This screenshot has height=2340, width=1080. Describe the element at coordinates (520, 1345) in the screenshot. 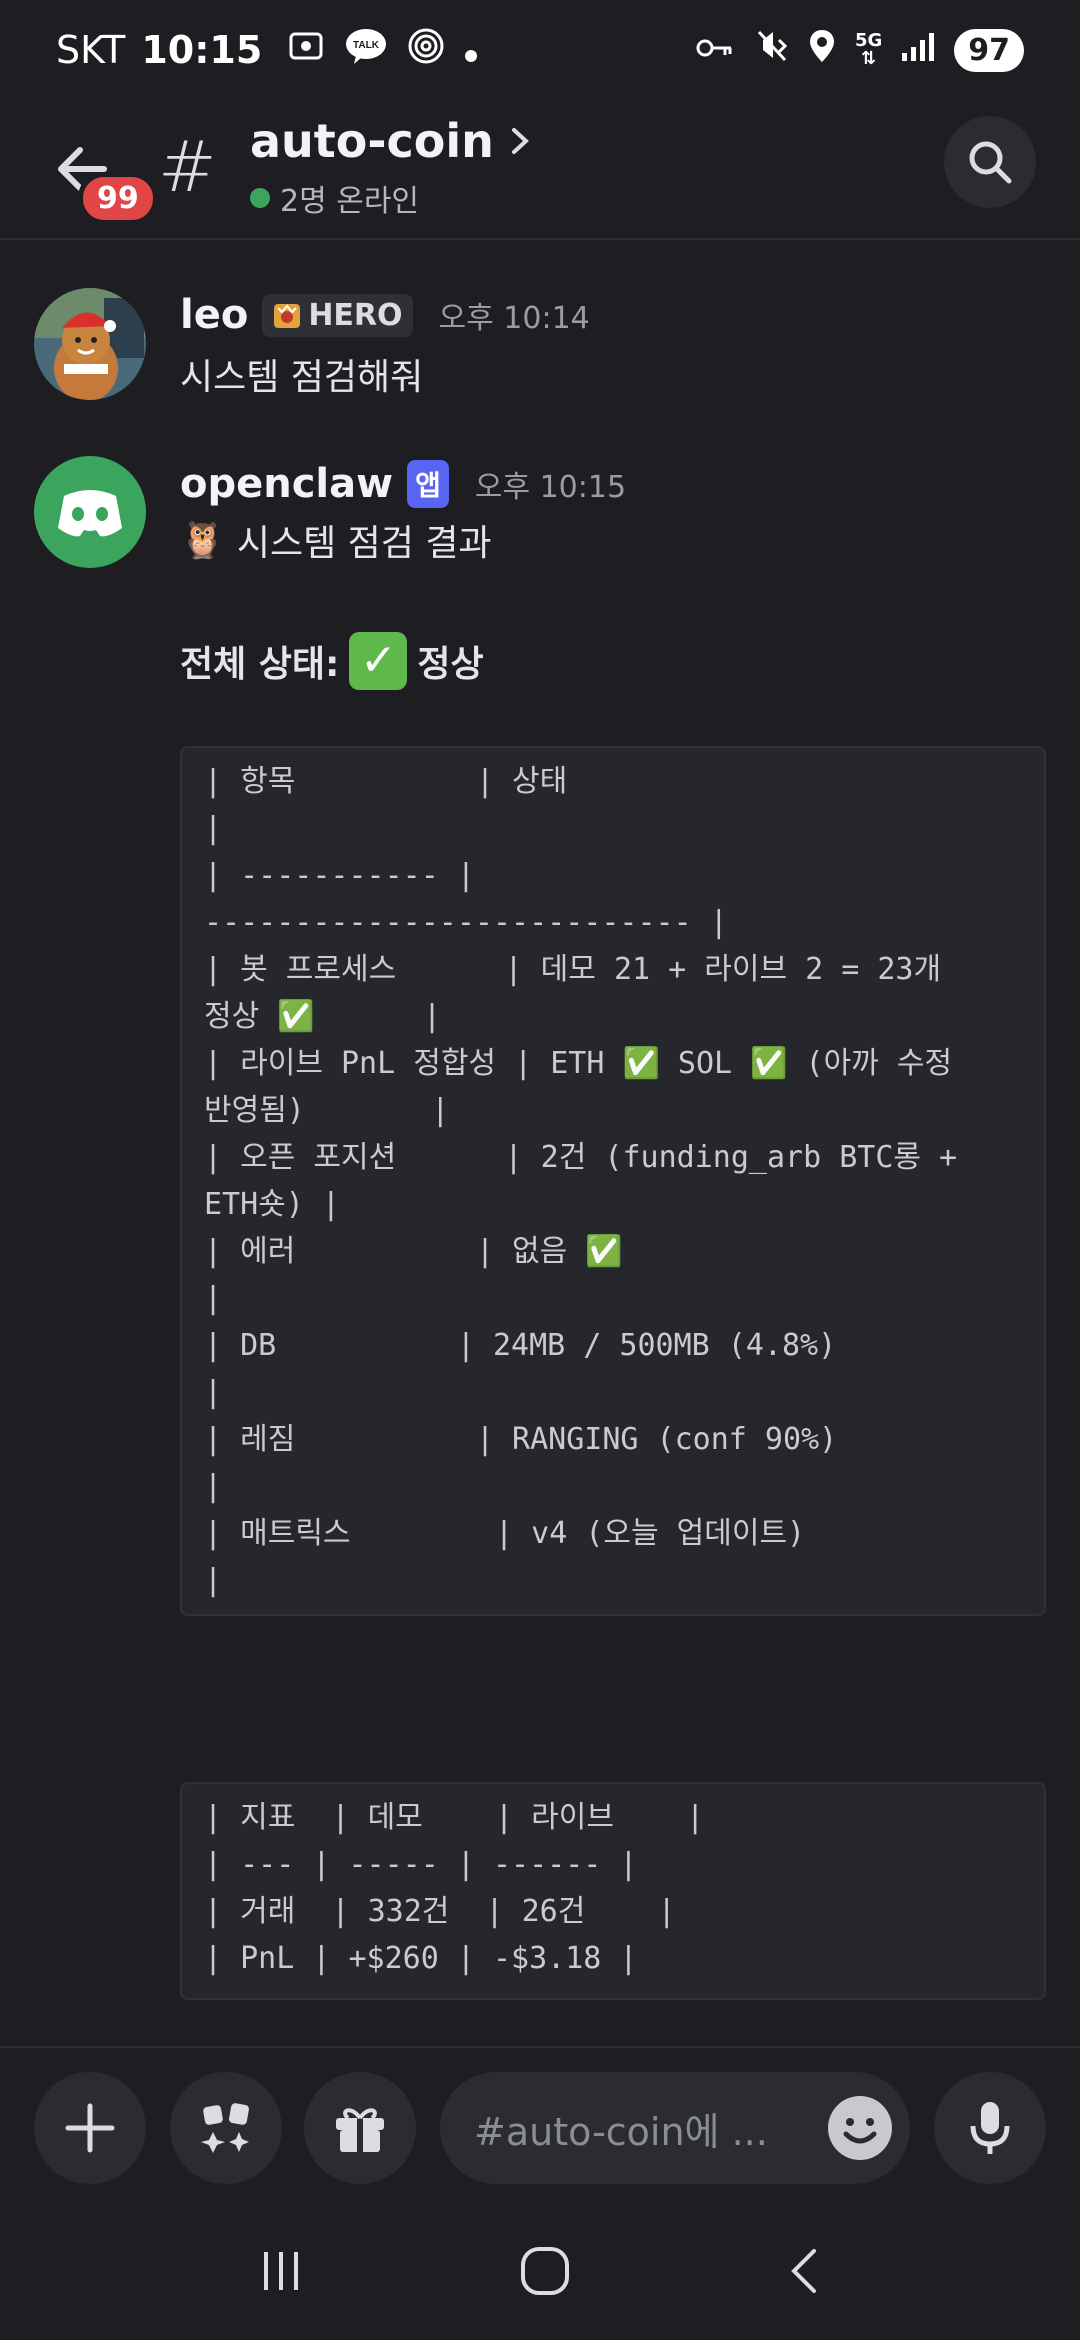

I see `code-line: | DB | 24MB / 500MB (4.8%)` at that location.